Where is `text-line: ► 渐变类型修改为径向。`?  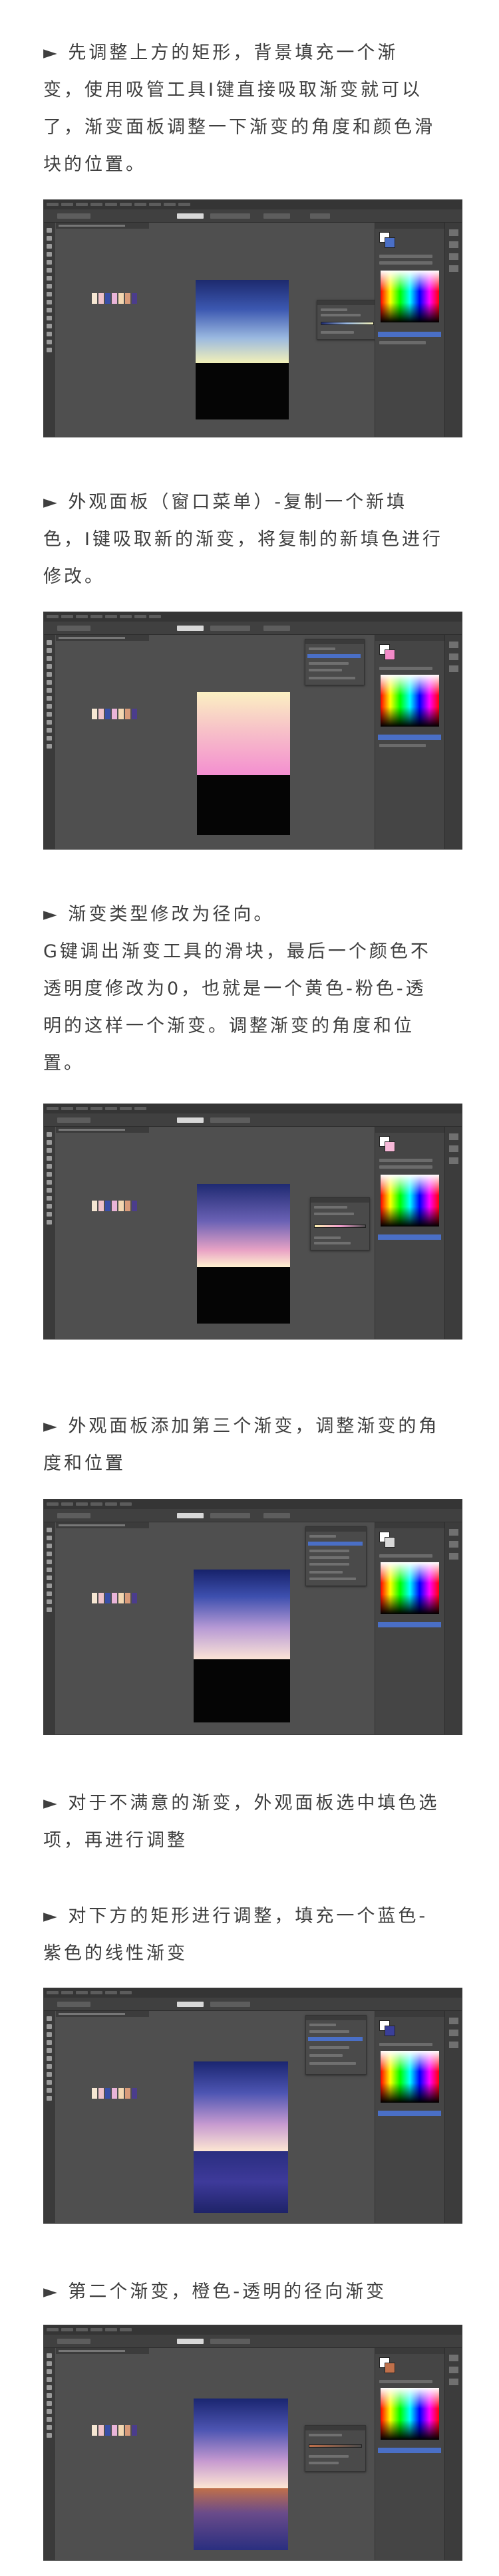
text-line: ► 渐变类型修改为径向。 is located at coordinates (159, 914).